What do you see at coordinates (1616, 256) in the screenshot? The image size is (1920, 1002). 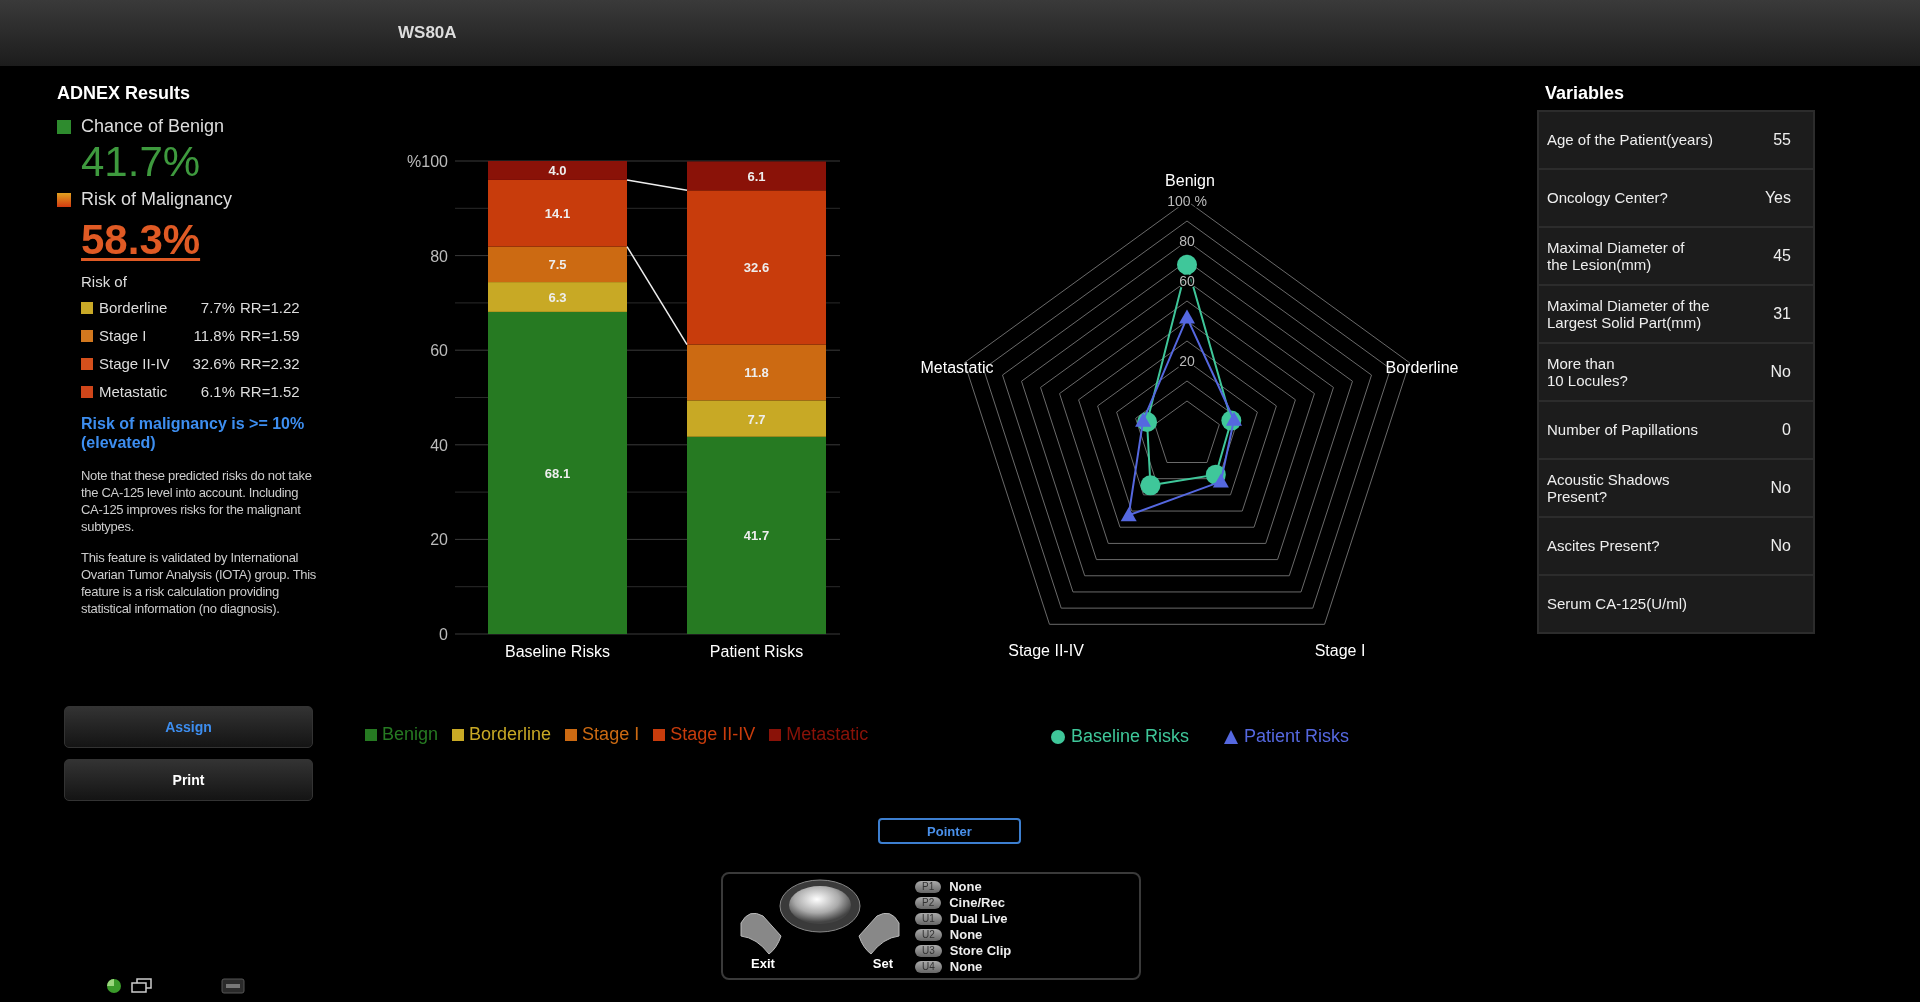 I see `variable-label: Maximal Diameter of the Lesion(mm)` at bounding box center [1616, 256].